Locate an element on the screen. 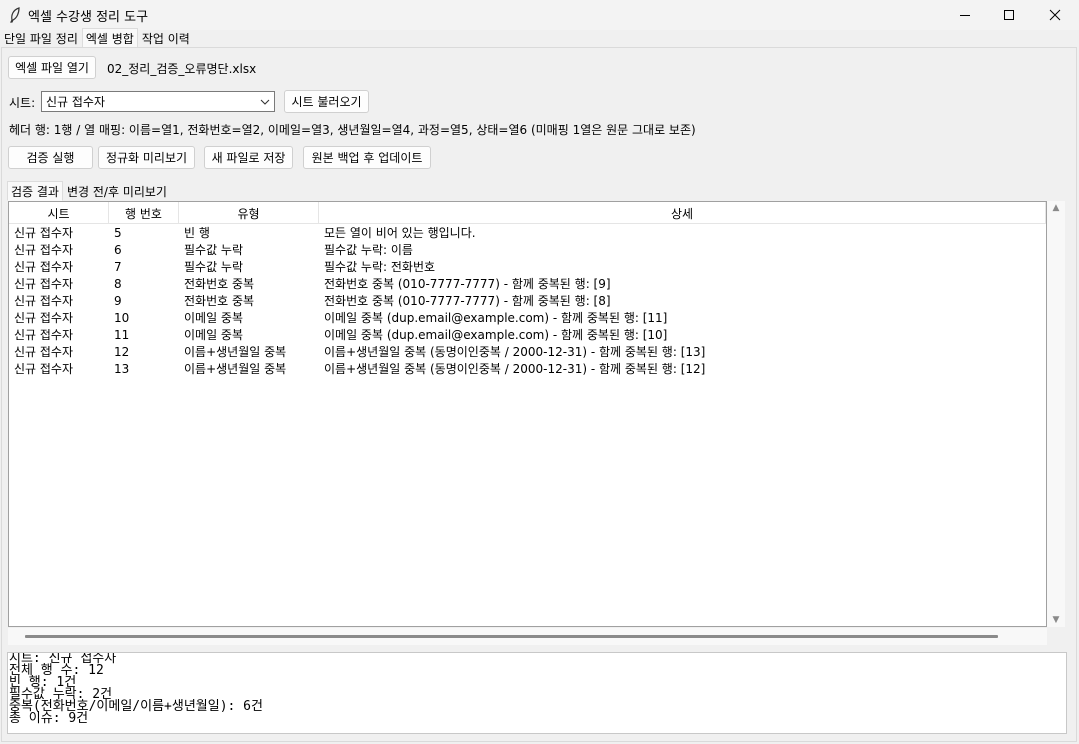  cell-row-number: 10 is located at coordinates (122, 317).